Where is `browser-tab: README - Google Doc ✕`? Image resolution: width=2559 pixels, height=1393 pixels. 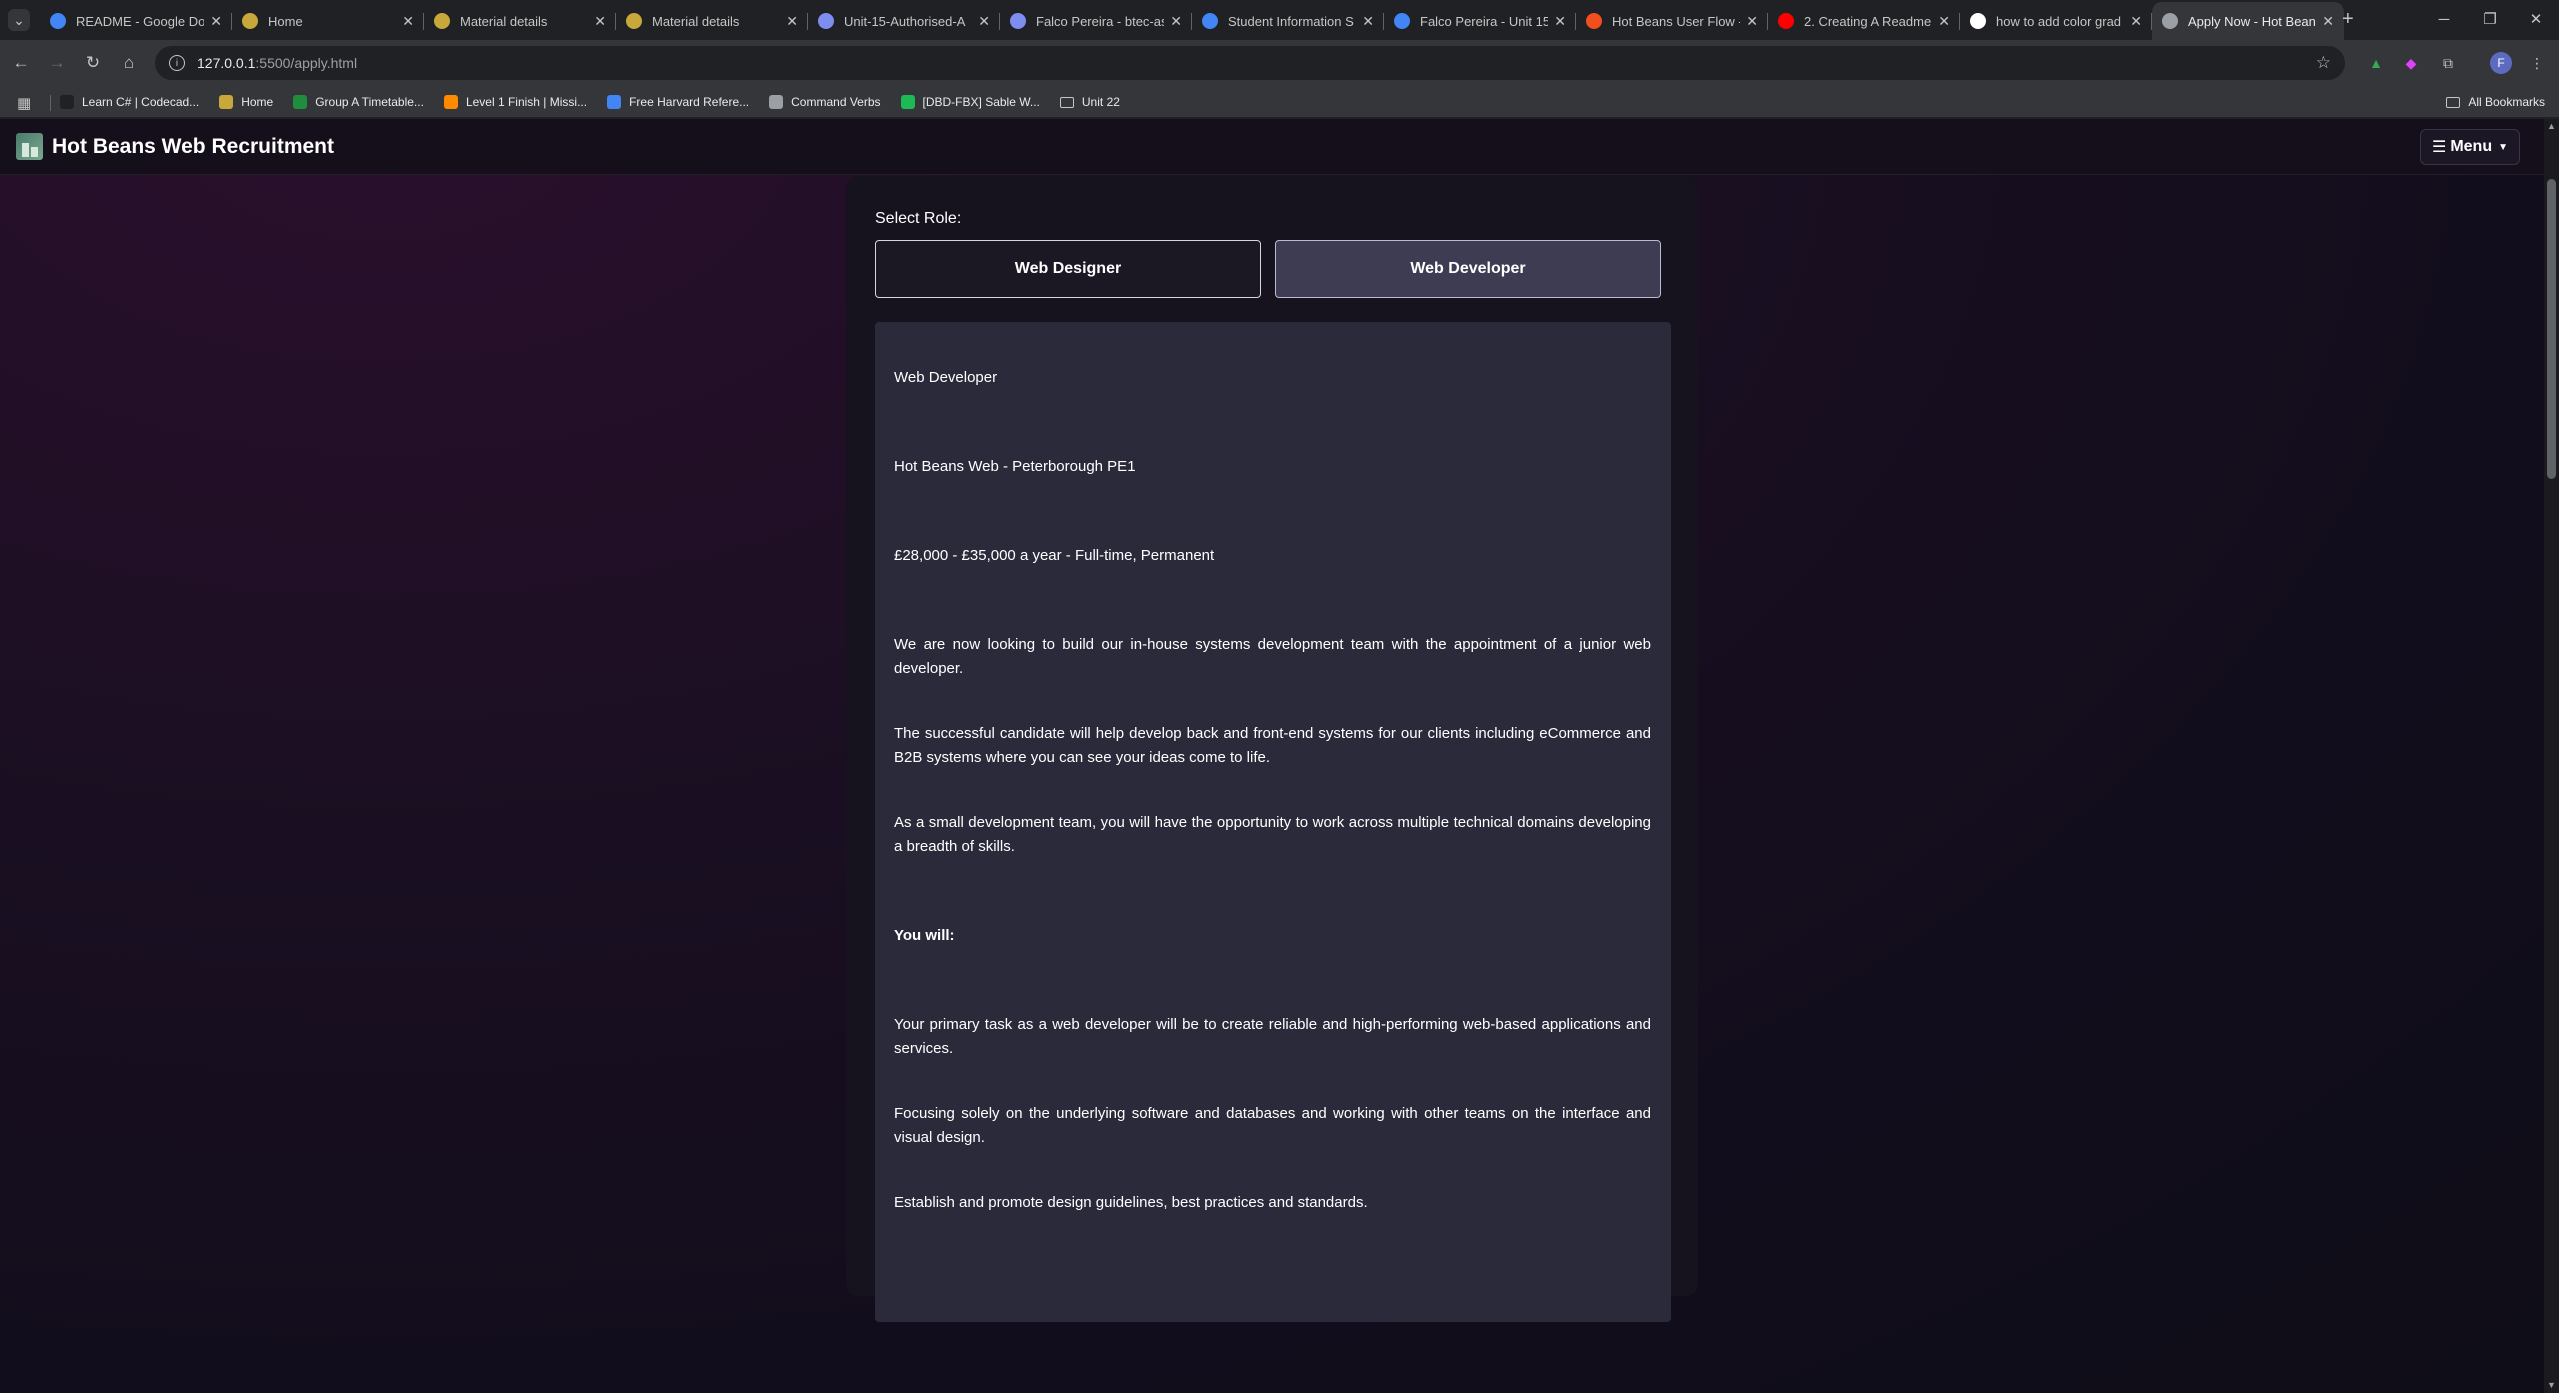
browser-tab: README - Google Doc ✕ is located at coordinates (136, 21).